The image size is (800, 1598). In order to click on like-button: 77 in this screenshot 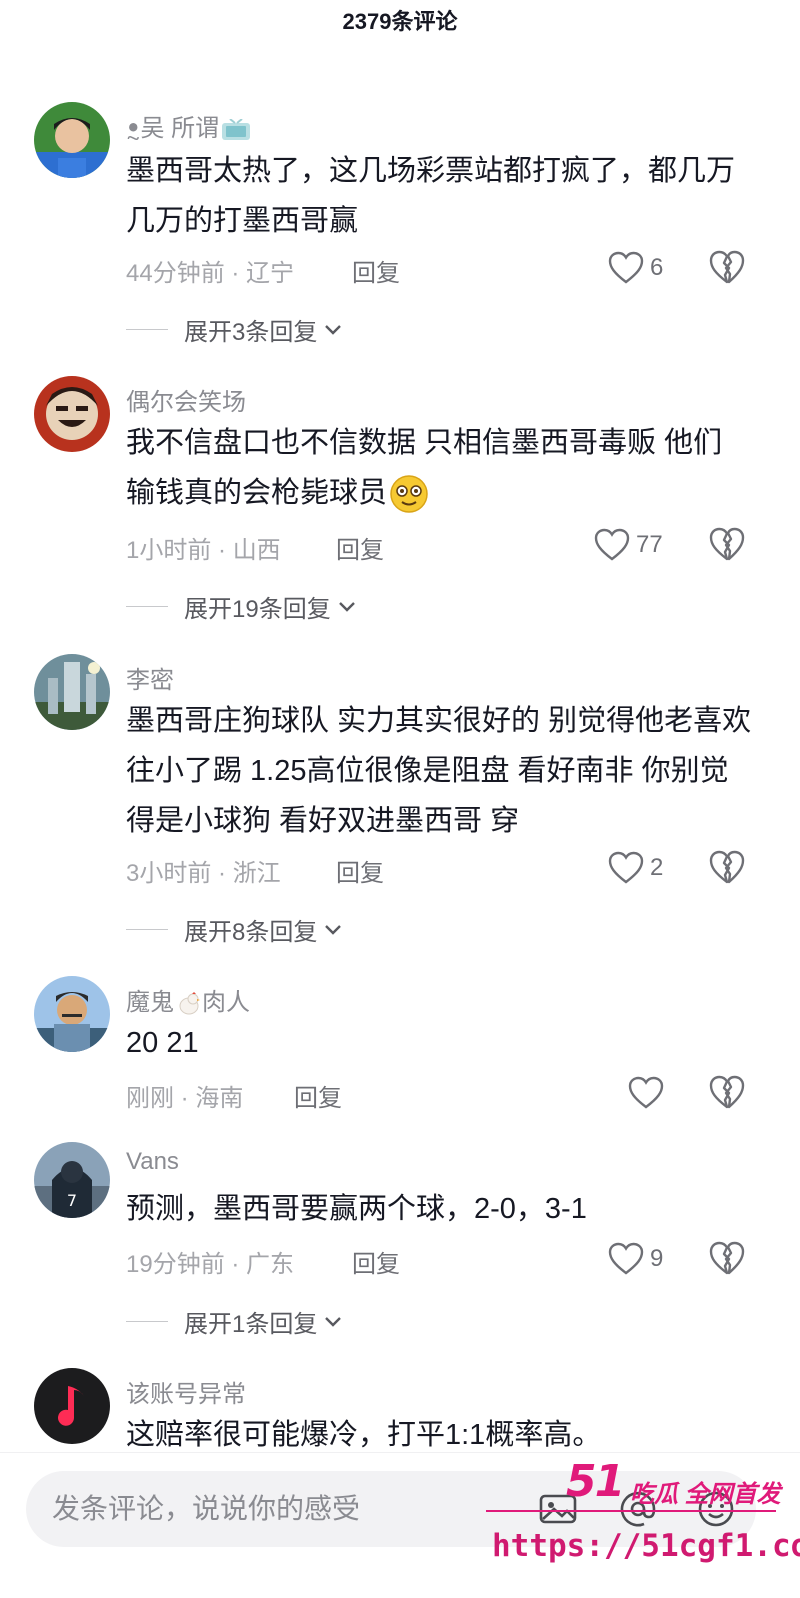, I will do `click(628, 545)`.